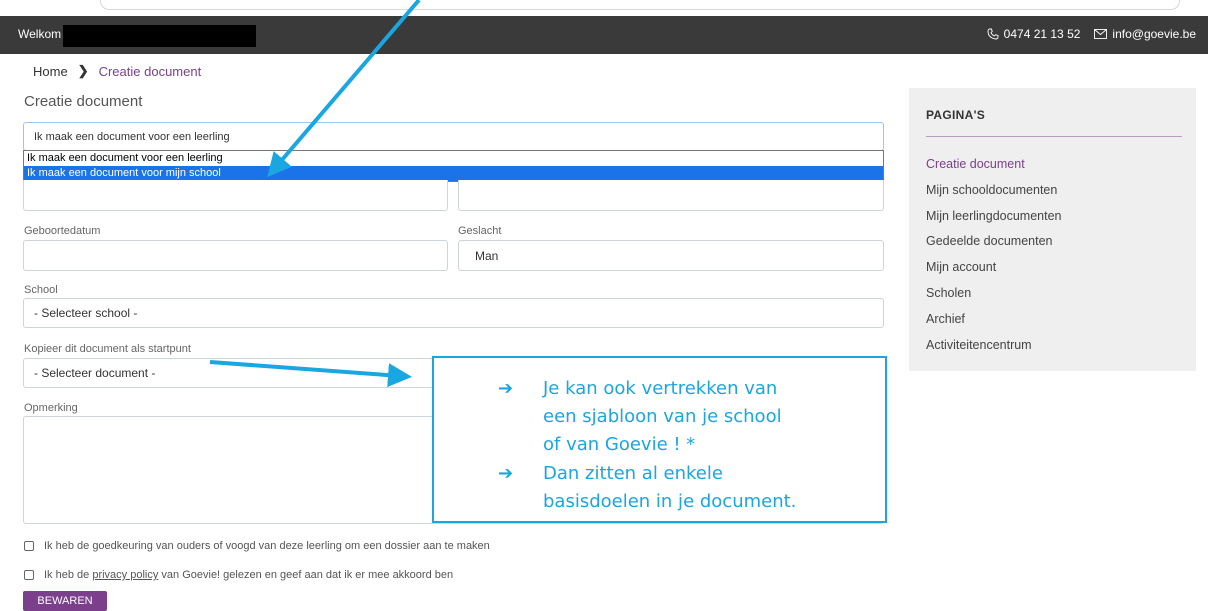  What do you see at coordinates (315, 194) in the screenshot?
I see `annotation-arrows` at bounding box center [315, 194].